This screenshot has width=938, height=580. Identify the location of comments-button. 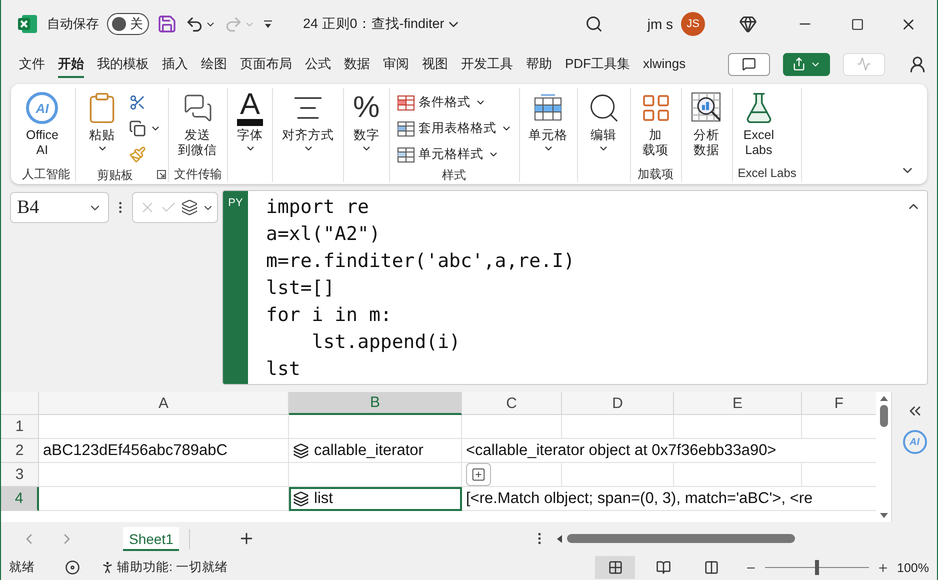
(749, 64).